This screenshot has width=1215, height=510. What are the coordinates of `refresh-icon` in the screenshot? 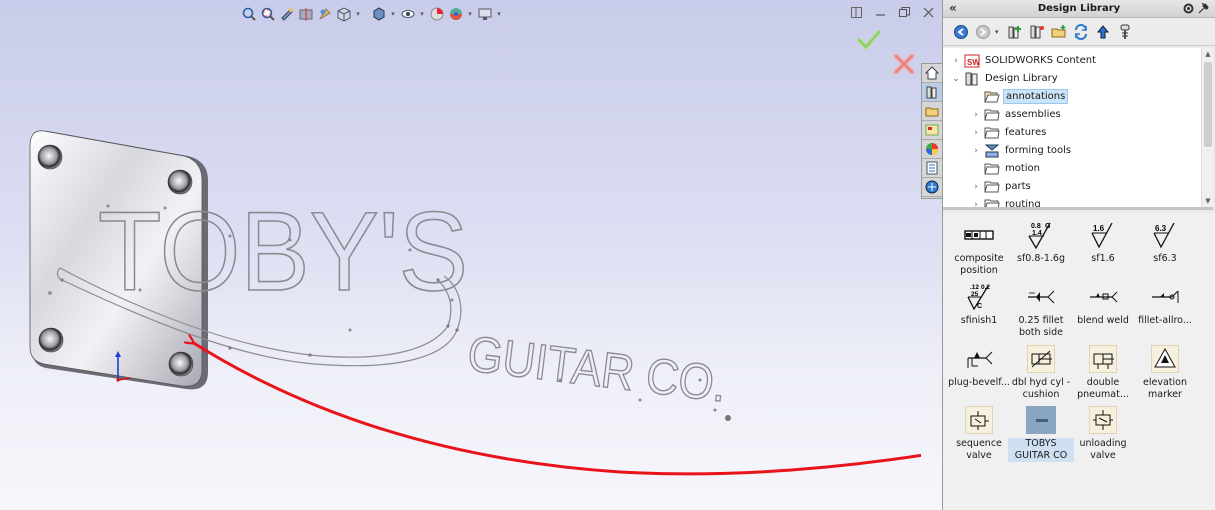 It's located at (1080, 31).